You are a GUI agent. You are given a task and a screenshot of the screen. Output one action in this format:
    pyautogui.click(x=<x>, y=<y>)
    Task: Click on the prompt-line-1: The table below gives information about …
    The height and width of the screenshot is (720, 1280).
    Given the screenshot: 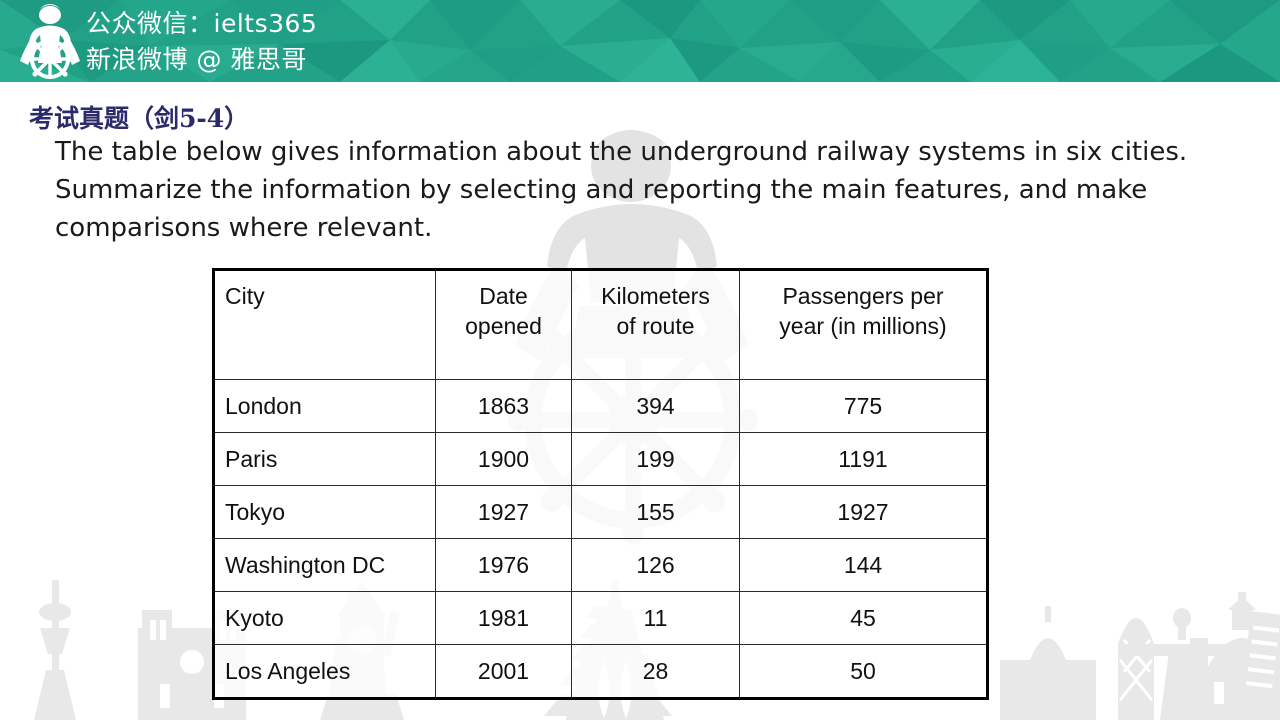 What is the action you would take?
    pyautogui.click(x=621, y=152)
    